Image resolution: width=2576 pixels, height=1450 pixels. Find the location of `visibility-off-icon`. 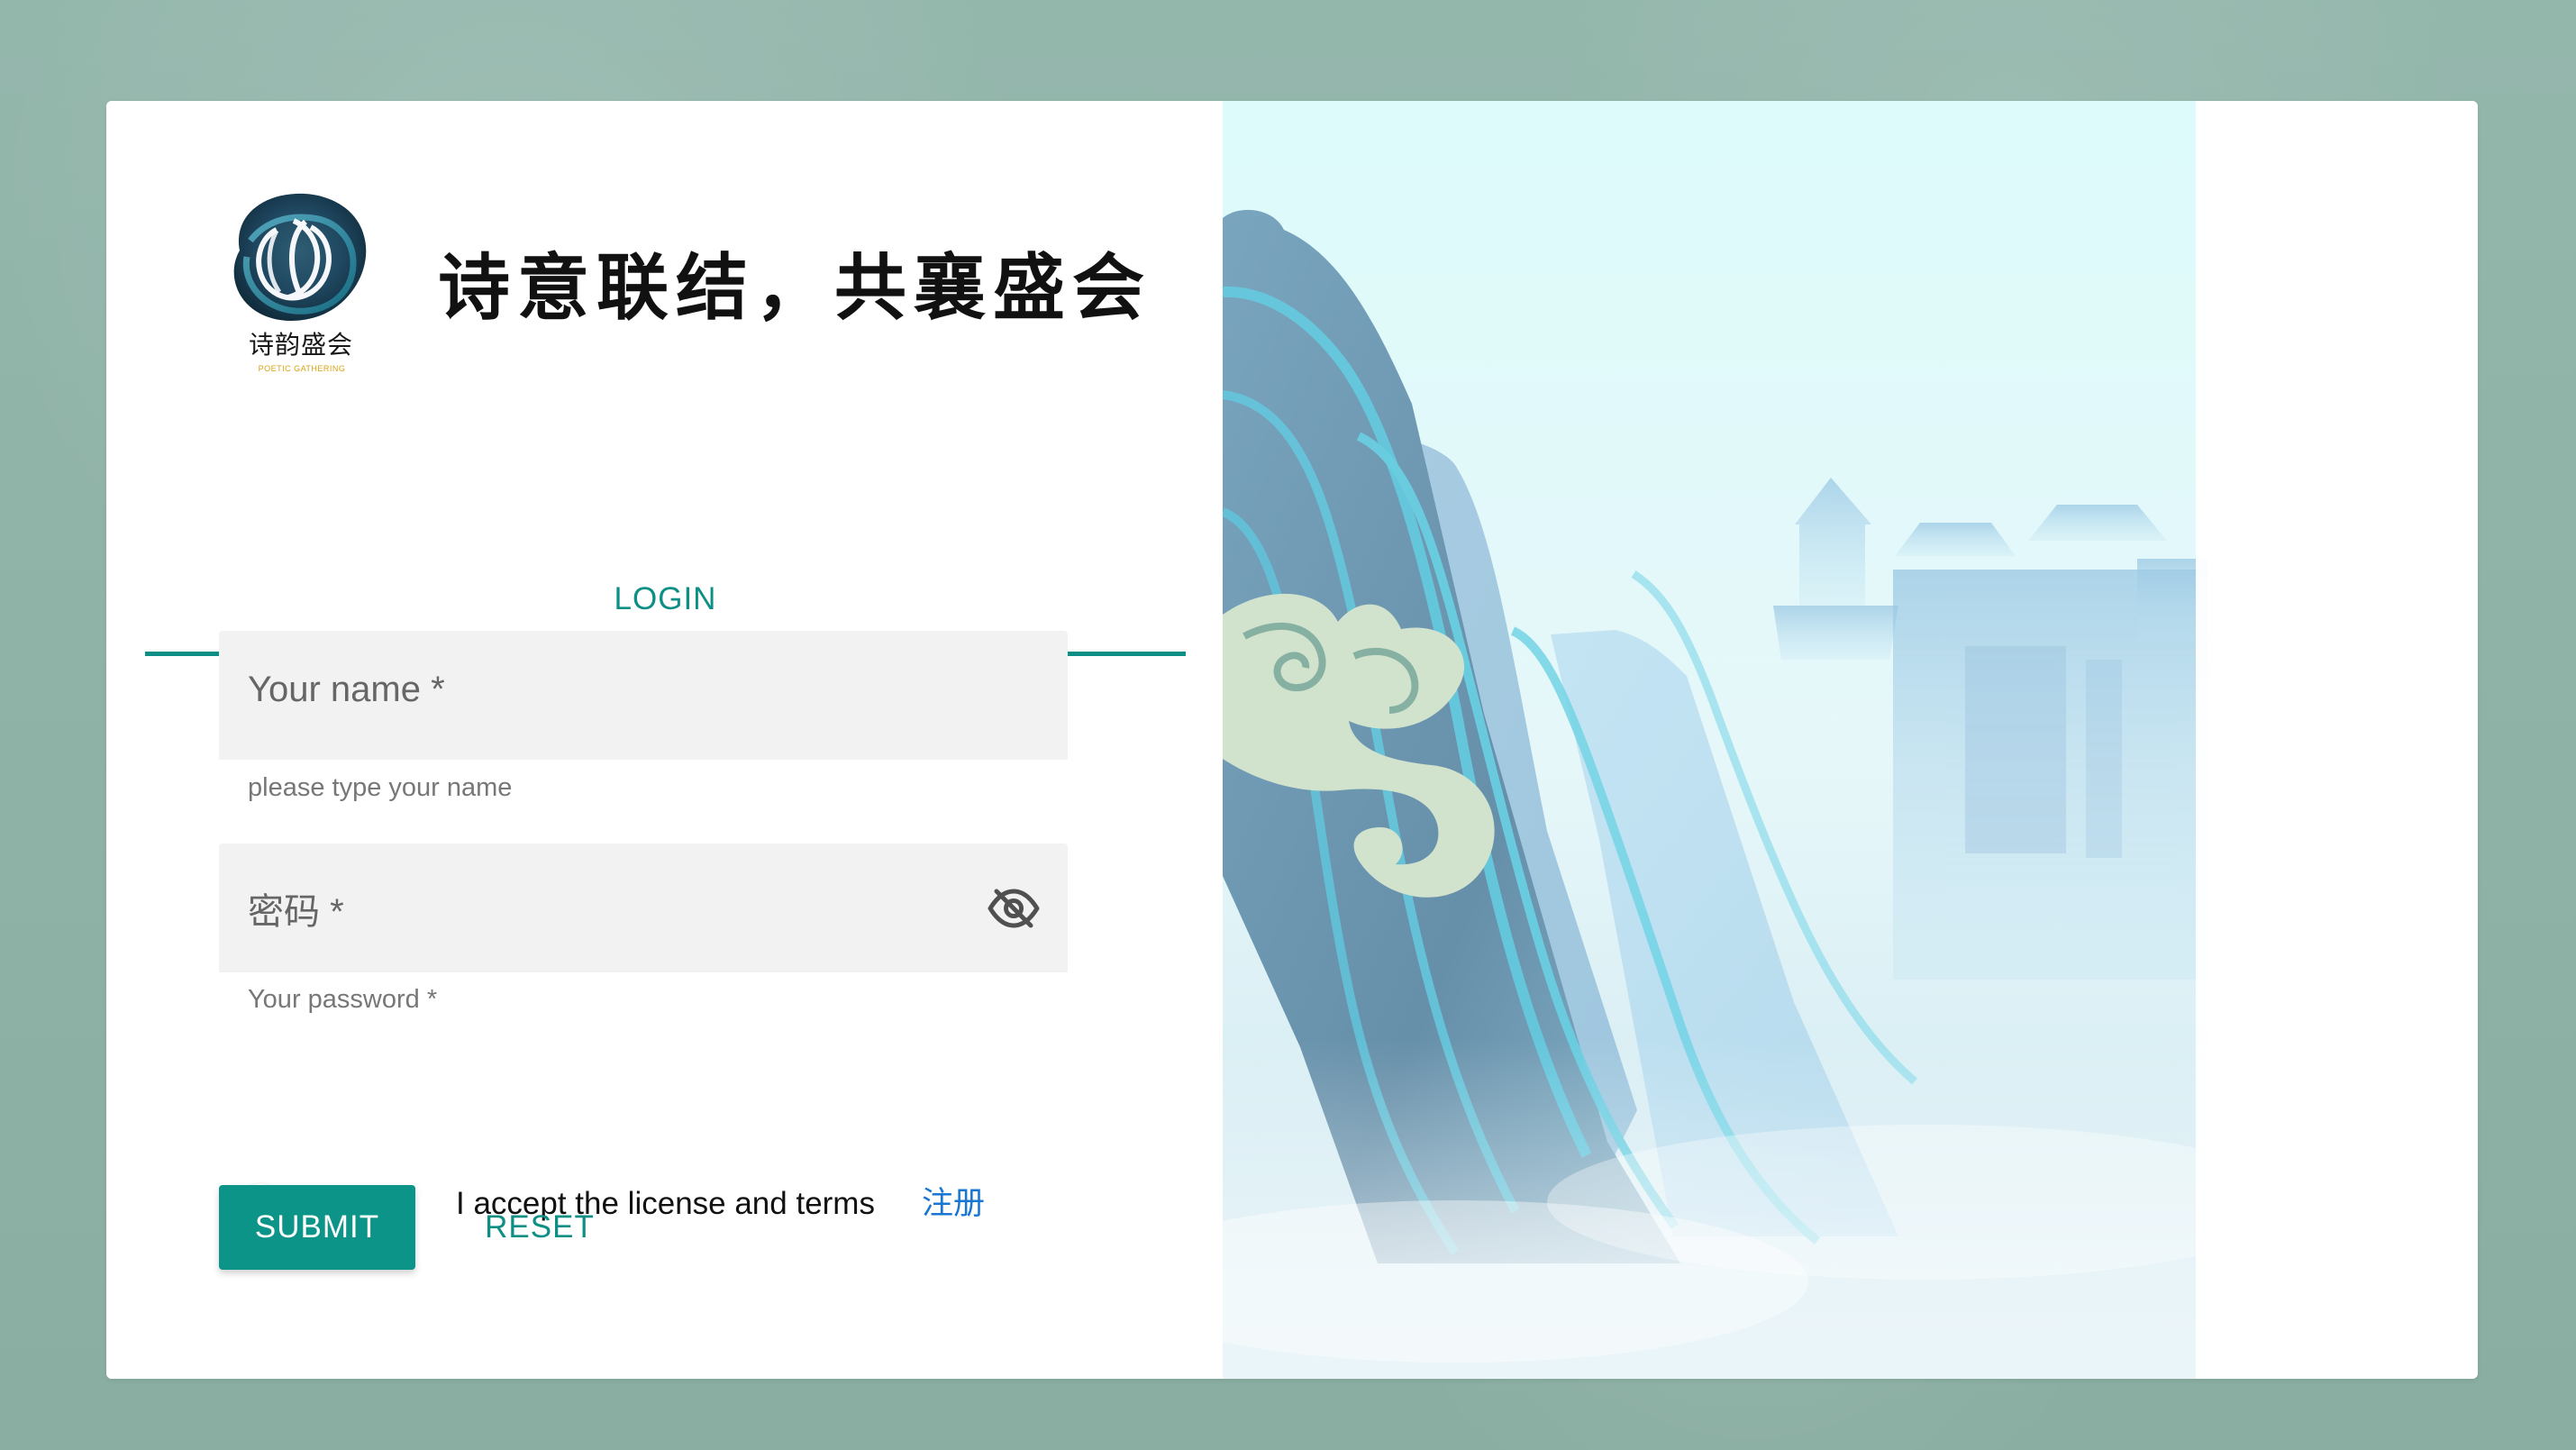

visibility-off-icon is located at coordinates (1014, 908).